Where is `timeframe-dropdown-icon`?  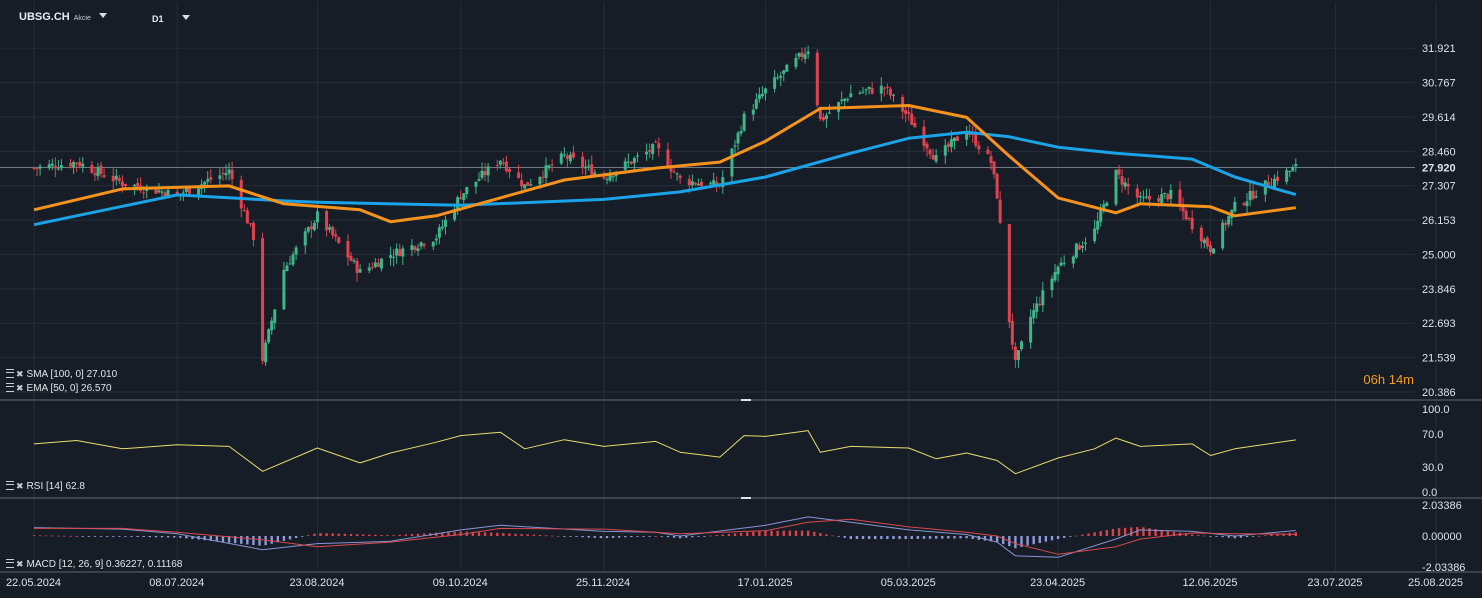 timeframe-dropdown-icon is located at coordinates (185, 17).